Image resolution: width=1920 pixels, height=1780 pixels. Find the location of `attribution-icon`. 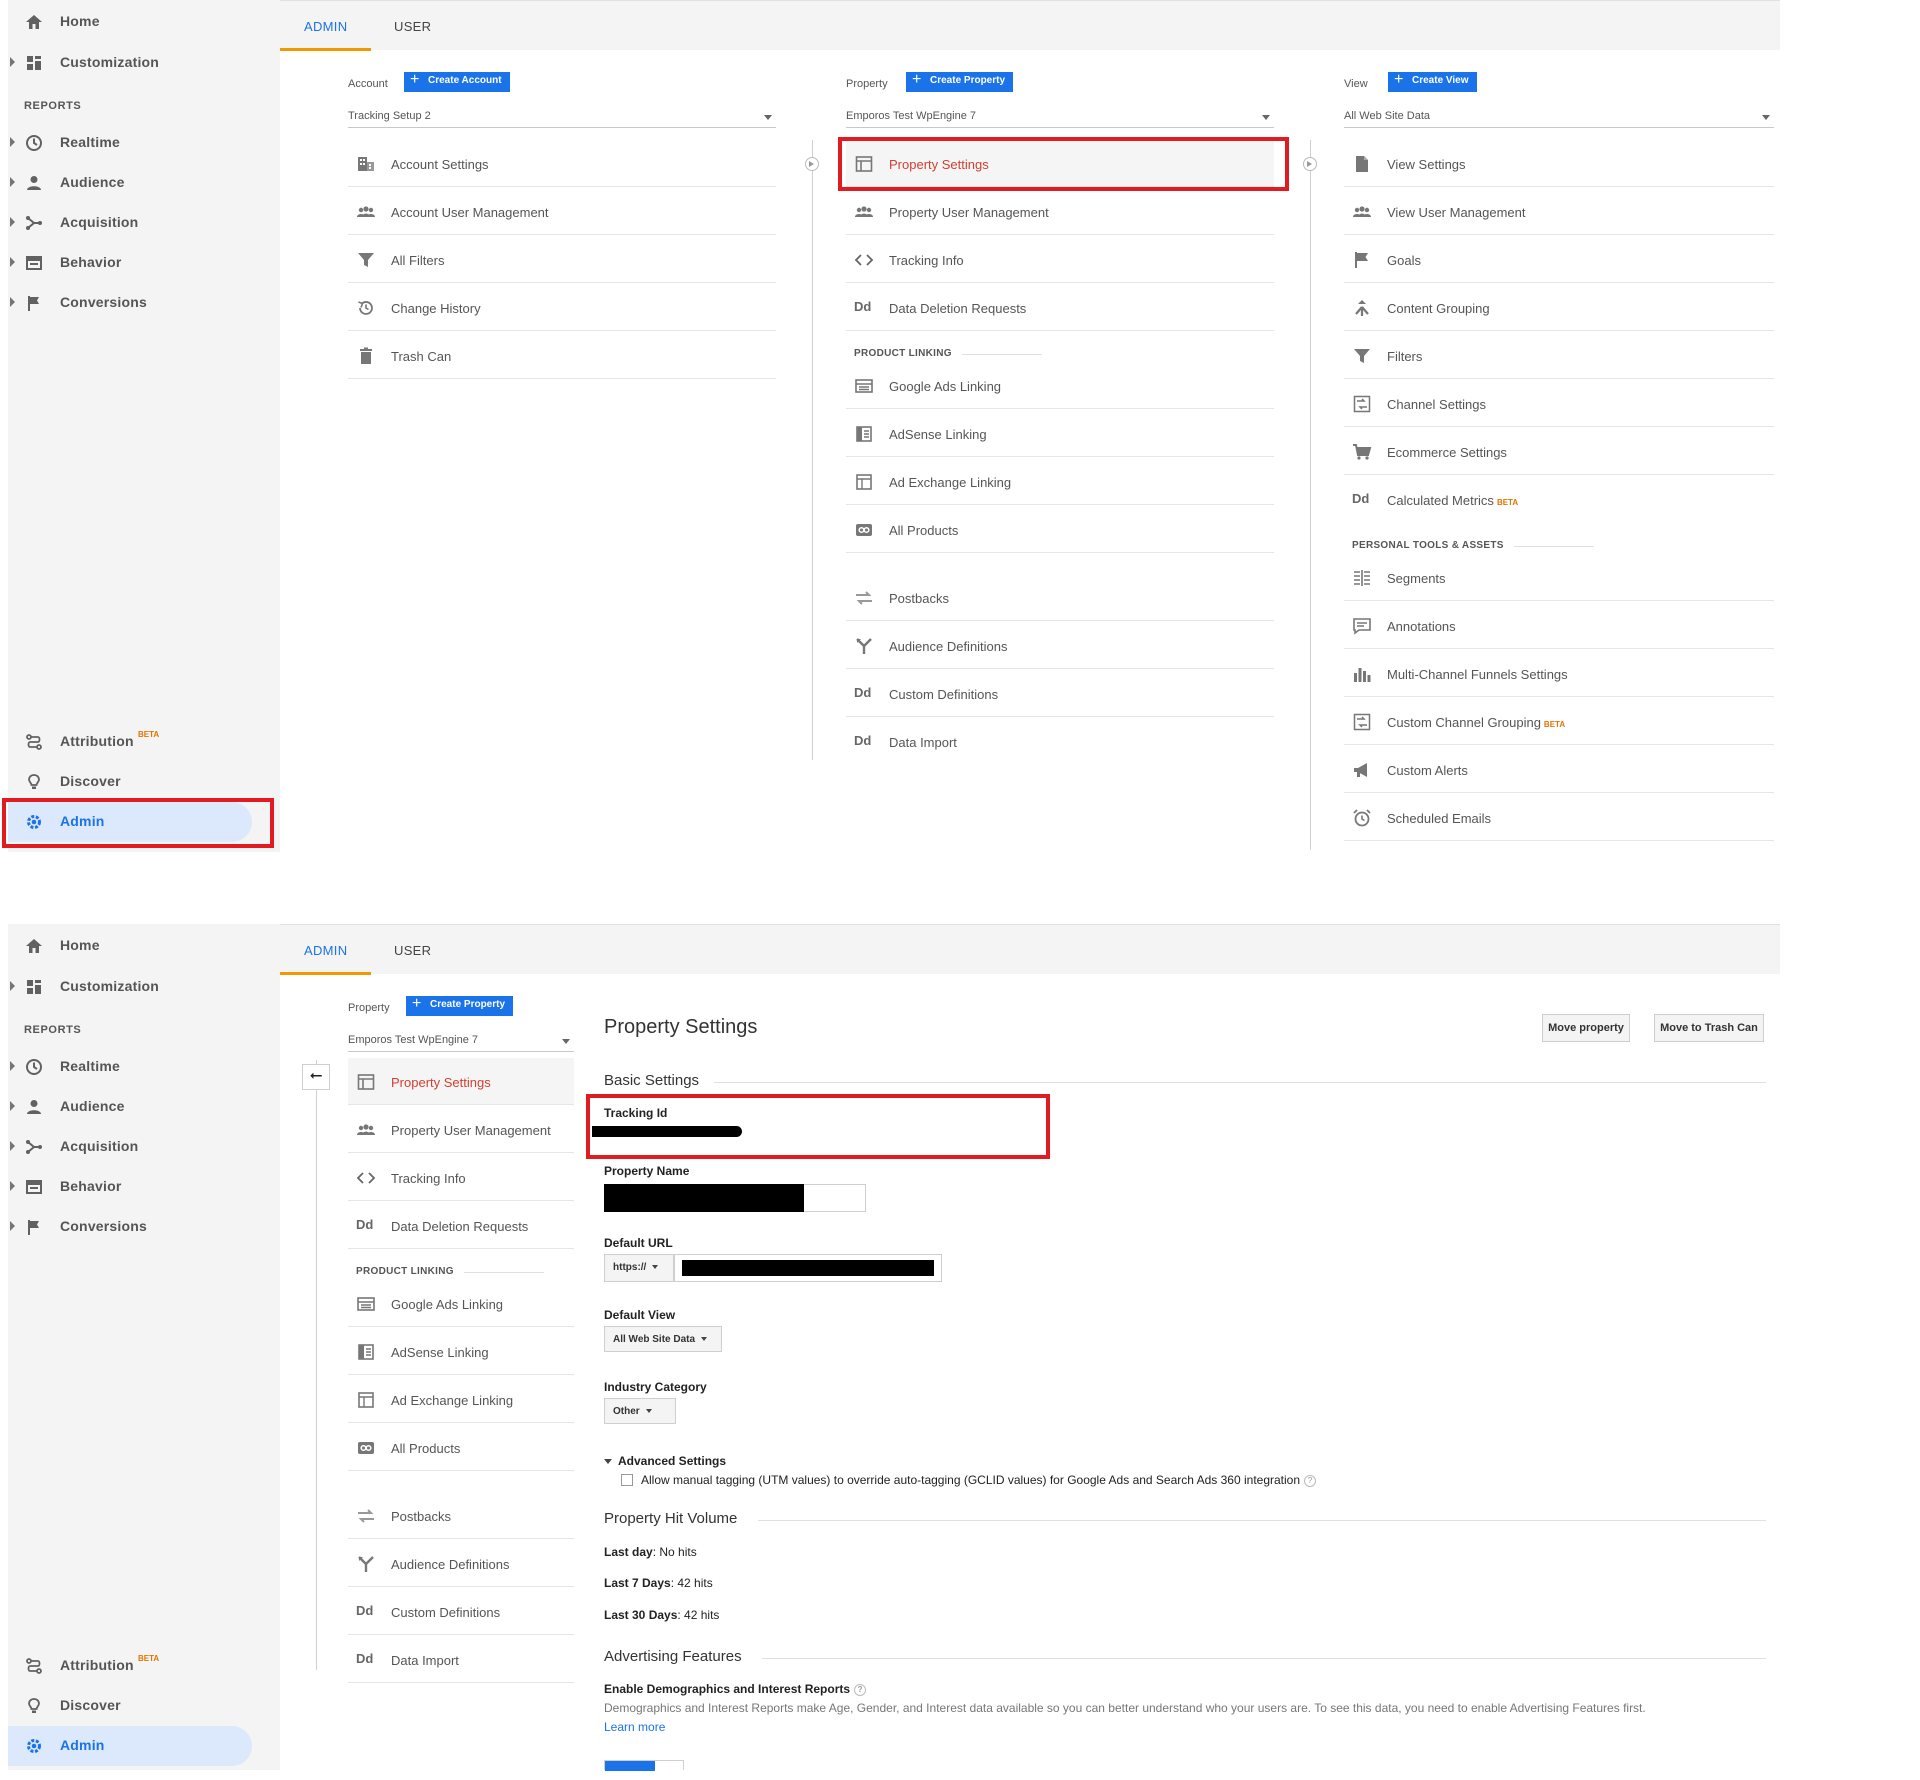

attribution-icon is located at coordinates (34, 1666).